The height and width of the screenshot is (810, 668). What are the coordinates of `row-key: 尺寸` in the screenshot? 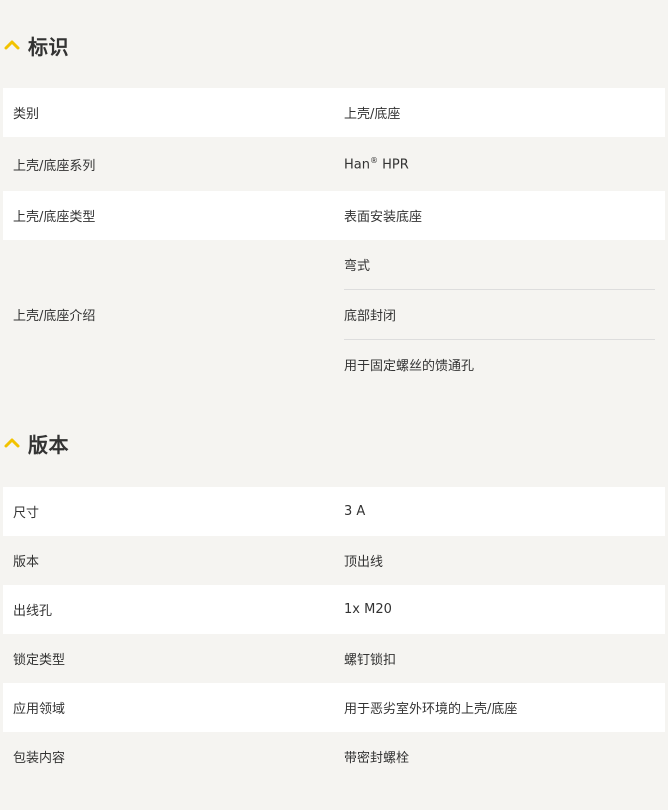 It's located at (26, 513).